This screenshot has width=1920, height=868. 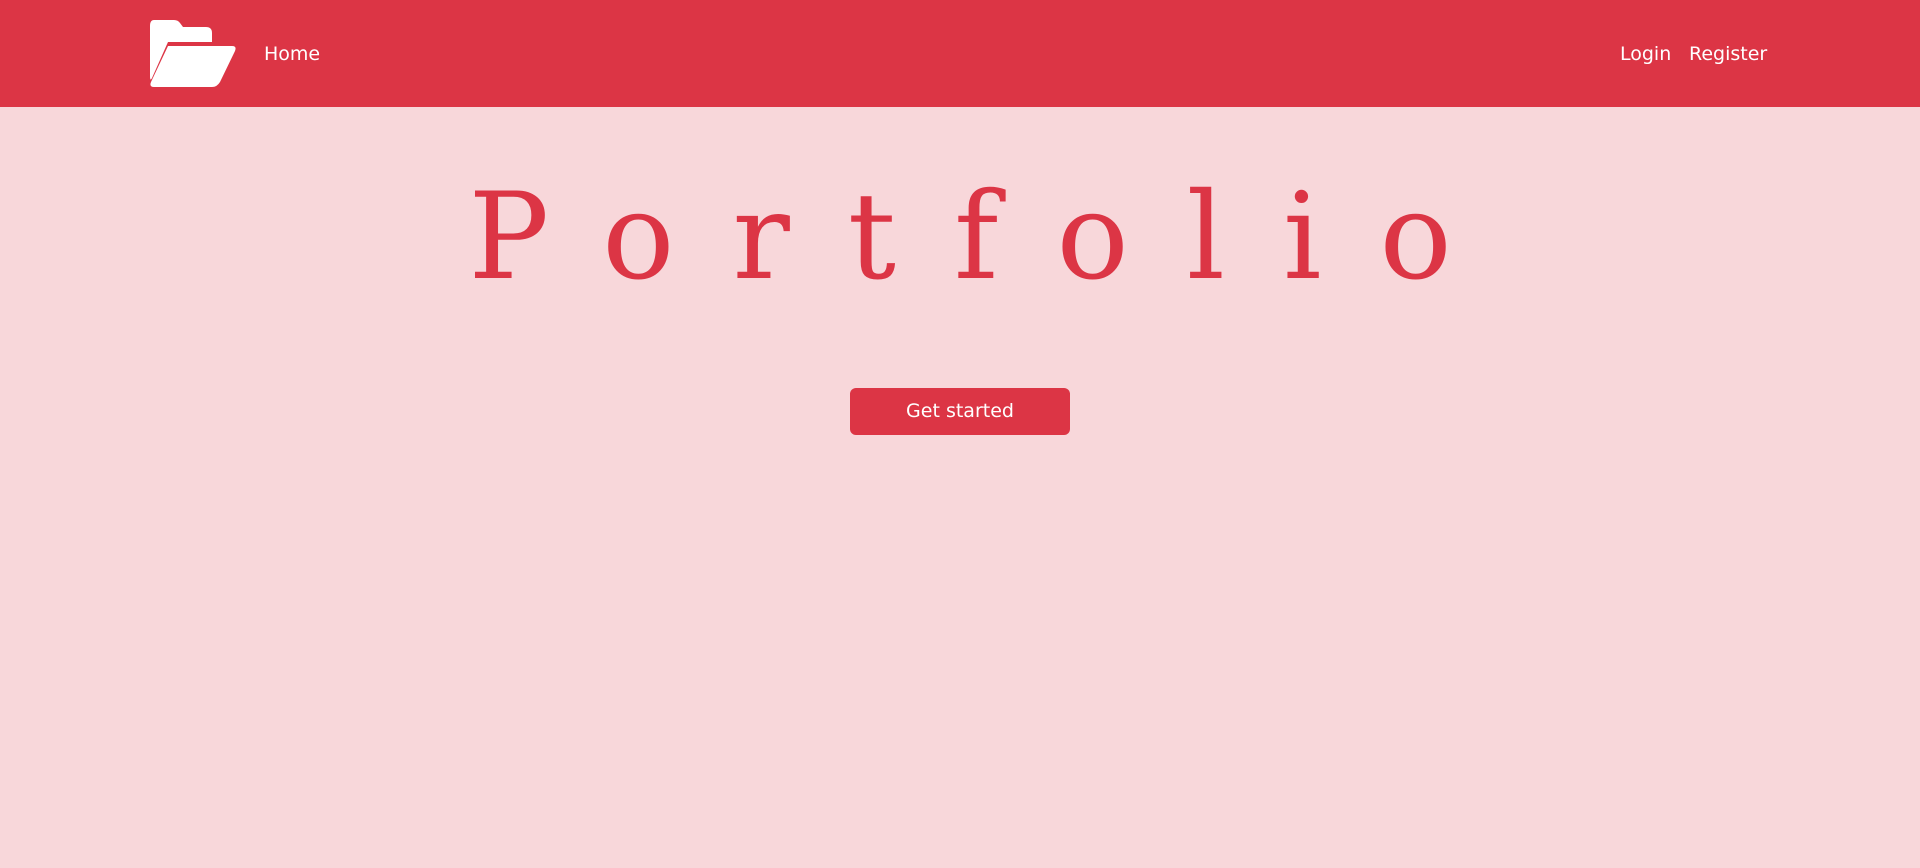 I want to click on nav-register-link: Register, so click(x=1728, y=54).